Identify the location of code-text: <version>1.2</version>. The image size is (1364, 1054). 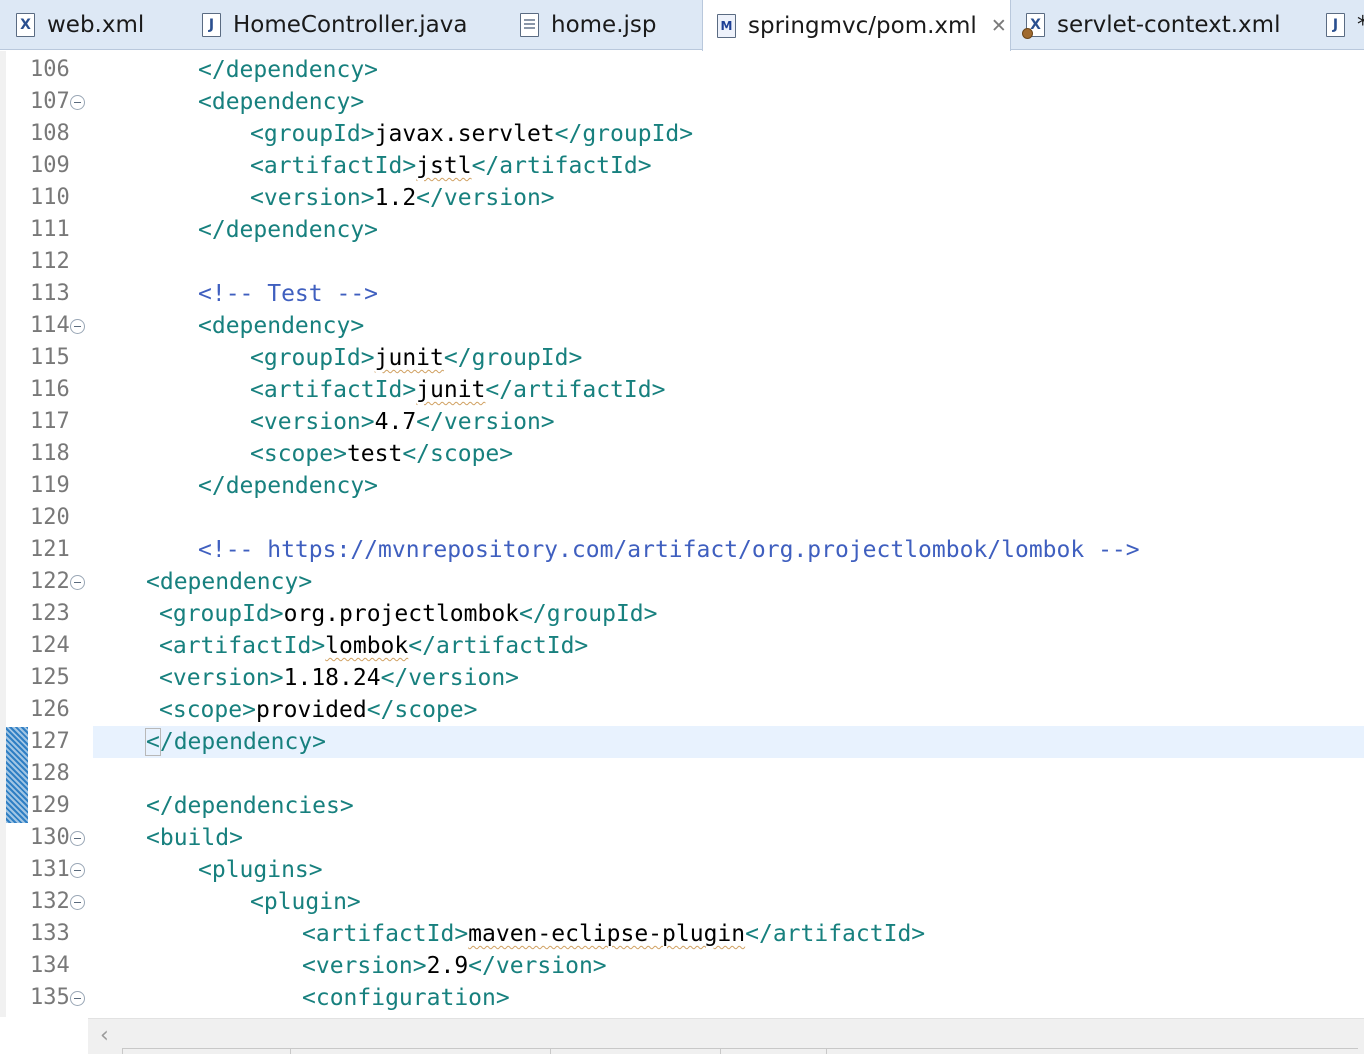
(402, 198).